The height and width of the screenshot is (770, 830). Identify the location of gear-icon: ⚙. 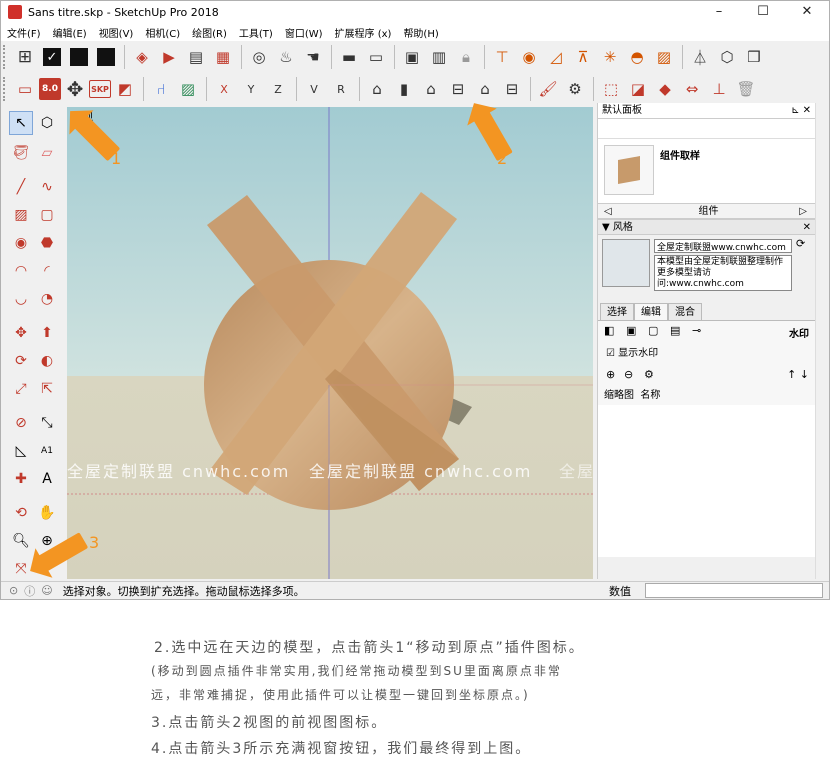
(649, 374).